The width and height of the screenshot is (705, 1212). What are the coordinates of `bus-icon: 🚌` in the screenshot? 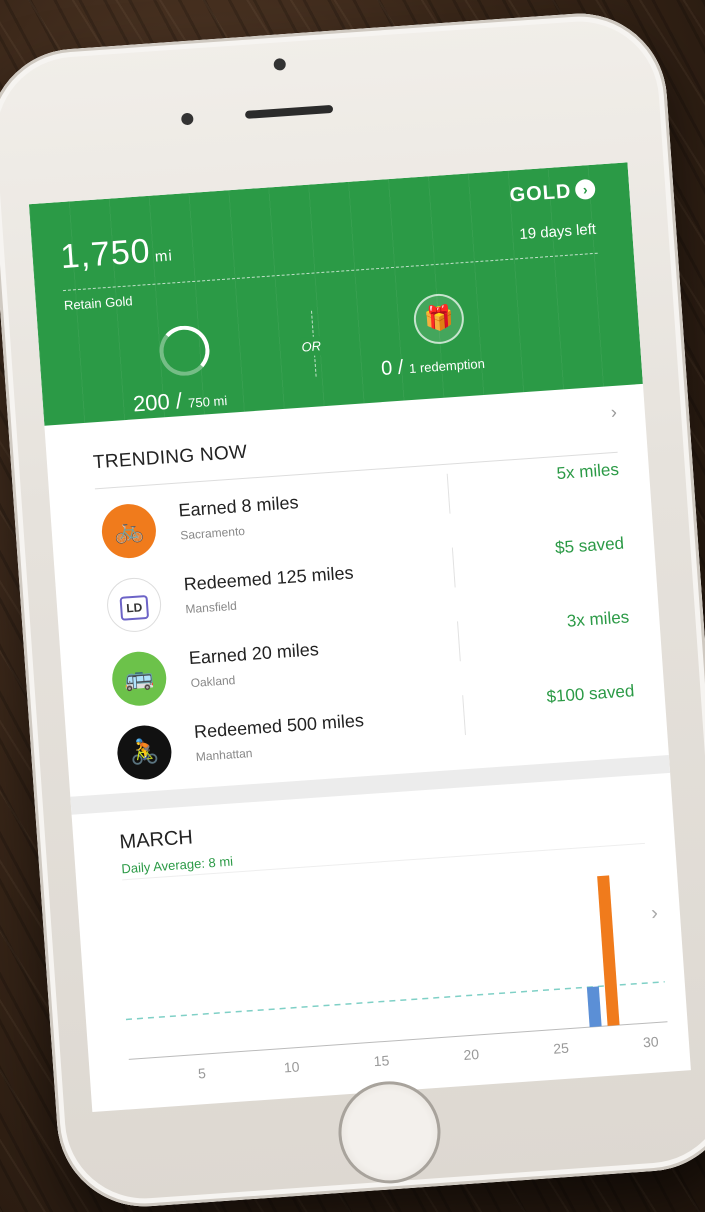 It's located at (139, 678).